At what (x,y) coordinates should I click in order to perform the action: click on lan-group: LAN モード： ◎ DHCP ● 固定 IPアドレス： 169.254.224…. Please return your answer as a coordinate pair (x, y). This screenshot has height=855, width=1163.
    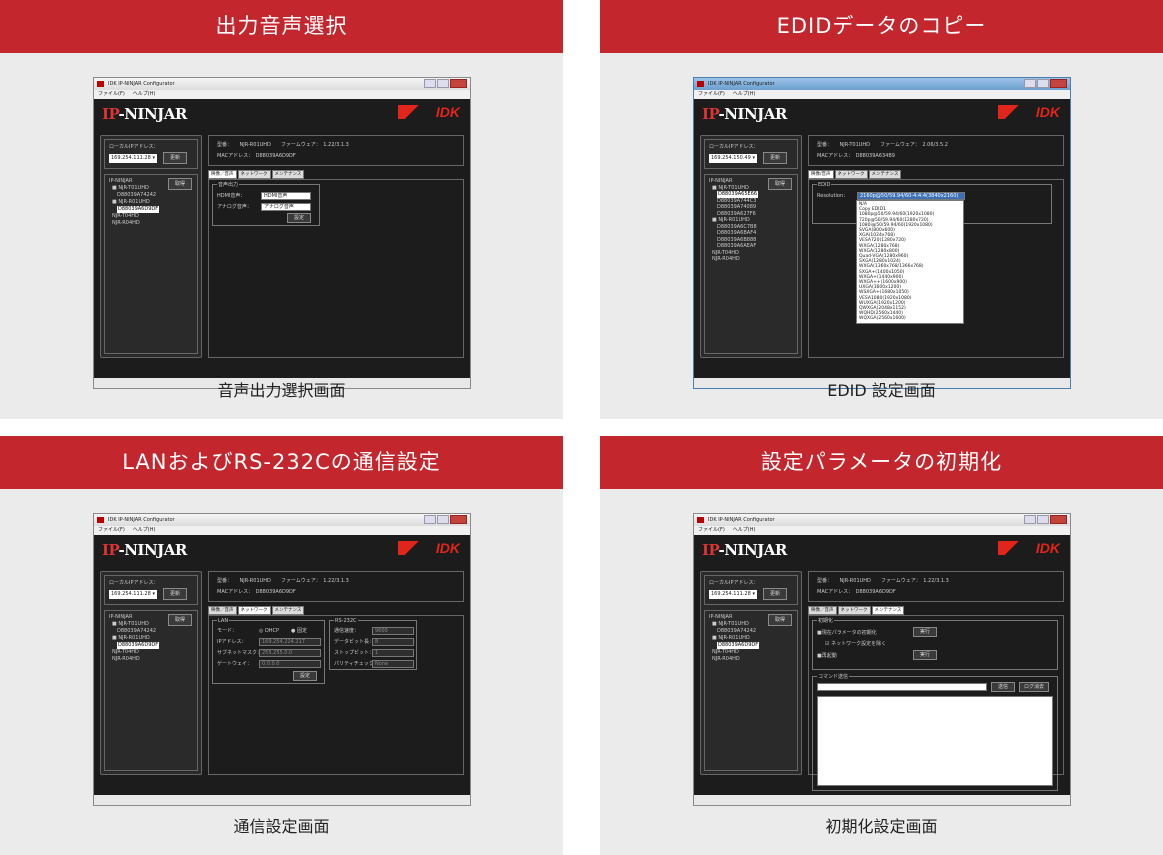
    Looking at the image, I should click on (268, 650).